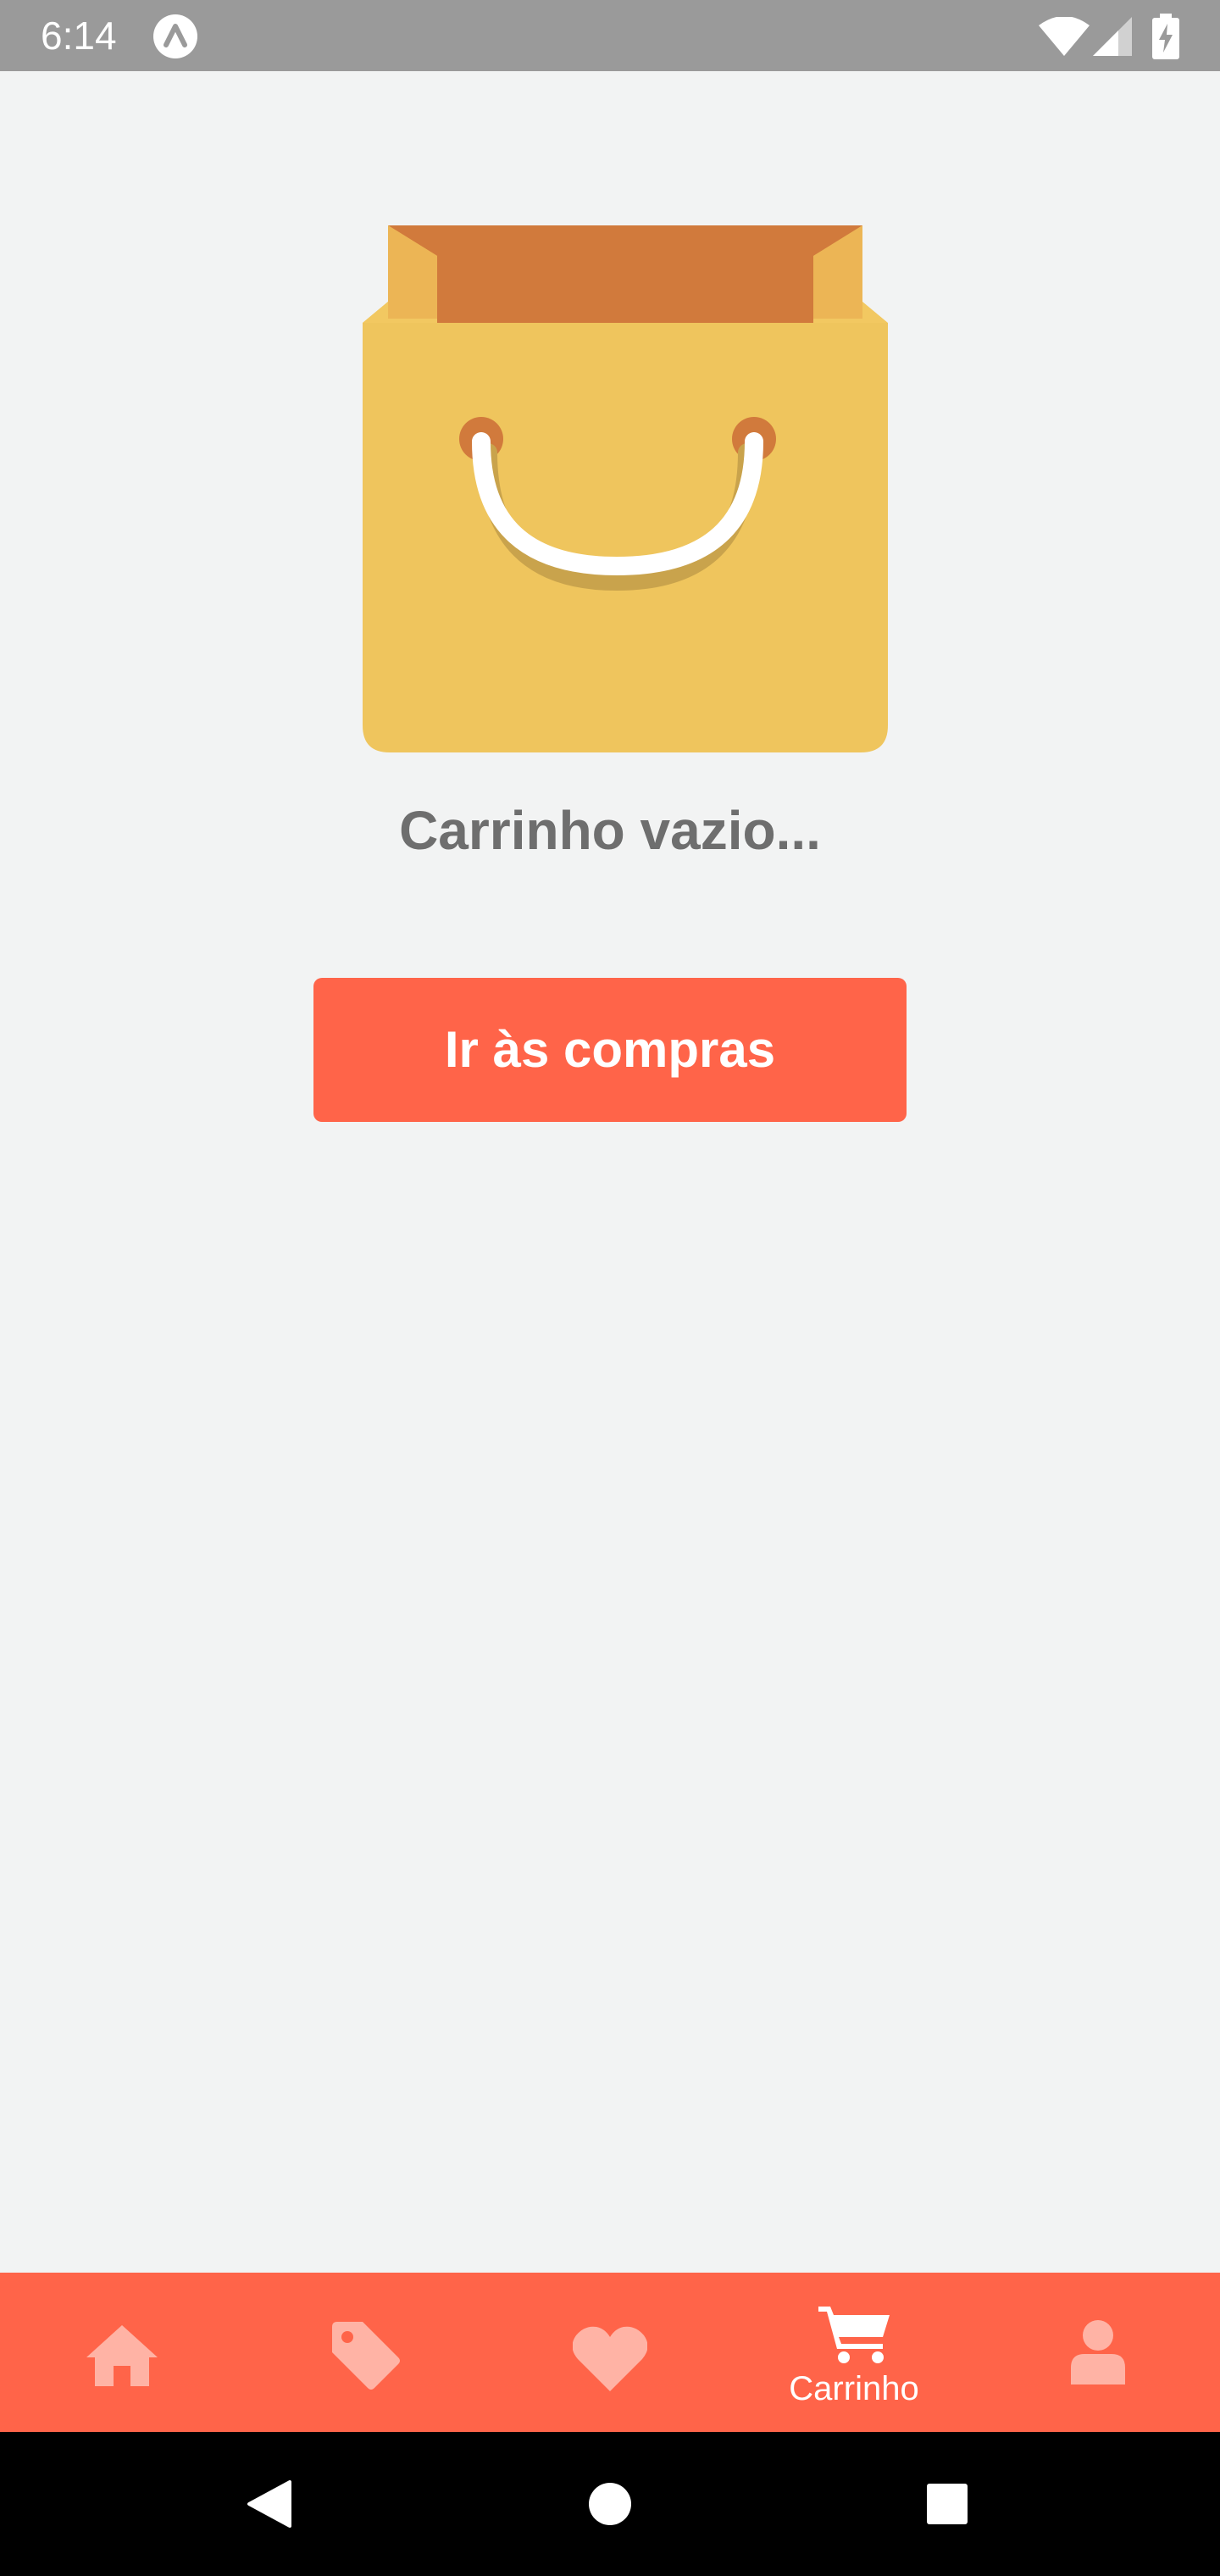  Describe the element at coordinates (625, 488) in the screenshot. I see `shopping-bag-illustration` at that location.